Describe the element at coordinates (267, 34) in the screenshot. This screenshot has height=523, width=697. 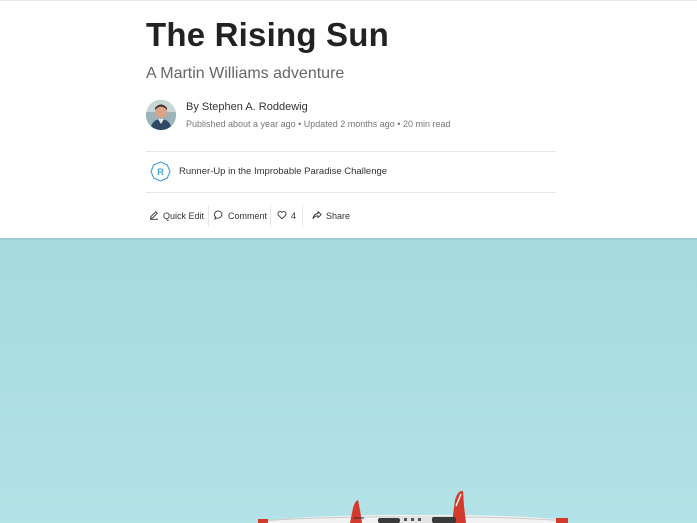
I see `story-title: The Rising Sun` at that location.